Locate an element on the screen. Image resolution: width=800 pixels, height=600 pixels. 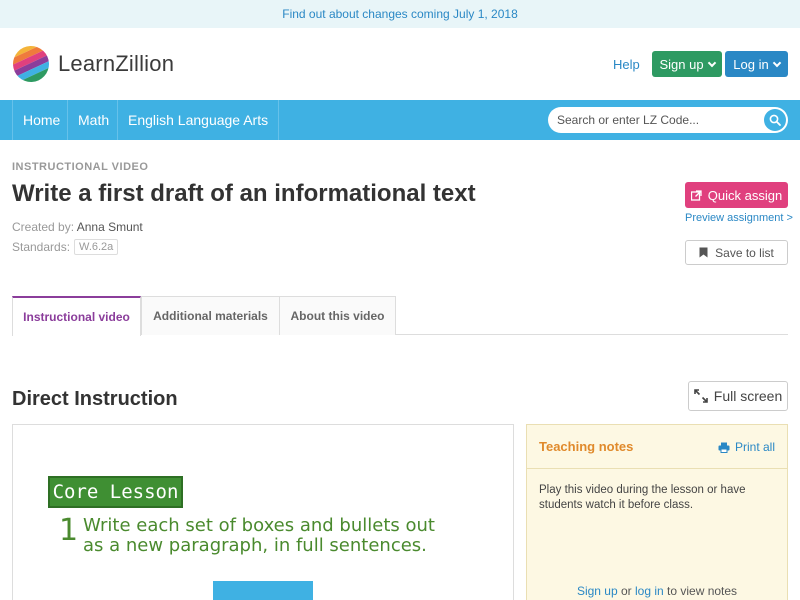
full-screen-label: Full screen is located at coordinates (748, 396).